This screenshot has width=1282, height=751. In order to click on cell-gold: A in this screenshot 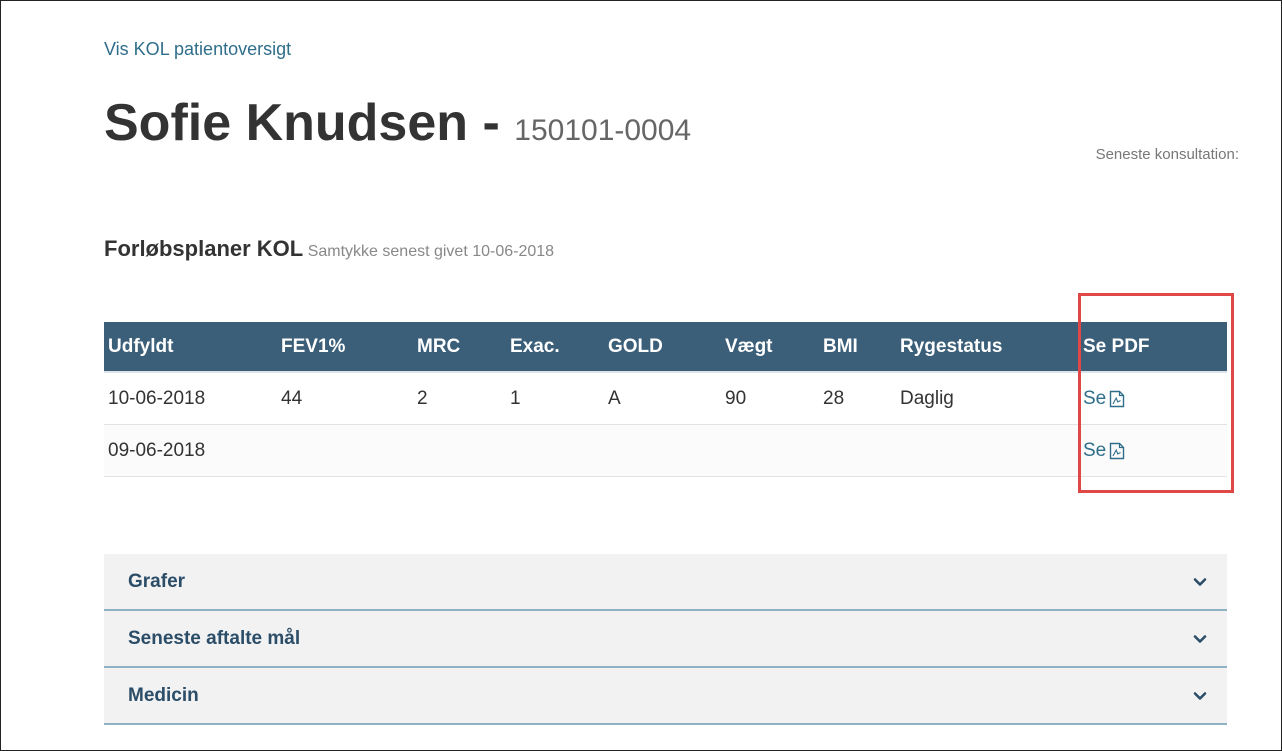, I will do `click(662, 398)`.